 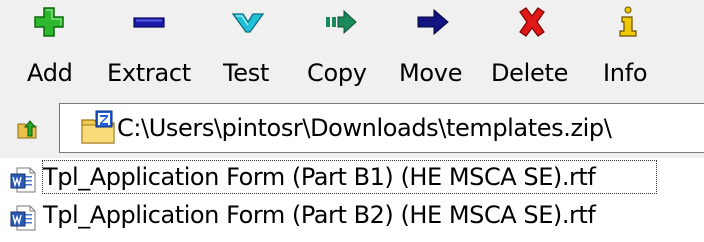 What do you see at coordinates (431, 73) in the screenshot?
I see `move-label: Move` at bounding box center [431, 73].